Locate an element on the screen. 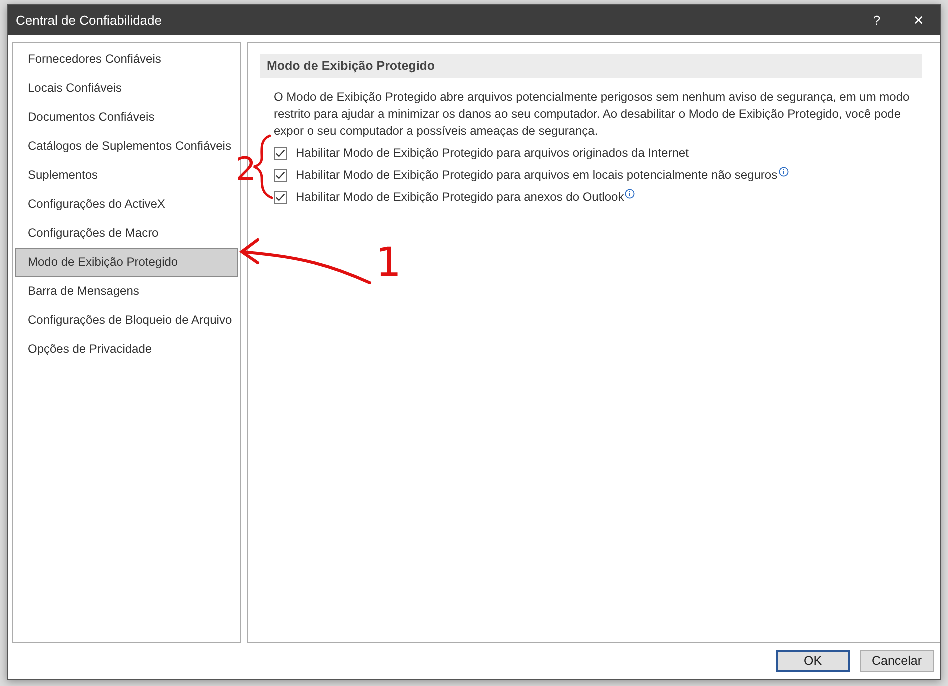 Image resolution: width=948 pixels, height=686 pixels. option-label: Habilitar Modo de Exibição Protegido para arquivos originados da Internet is located at coordinates (492, 153).